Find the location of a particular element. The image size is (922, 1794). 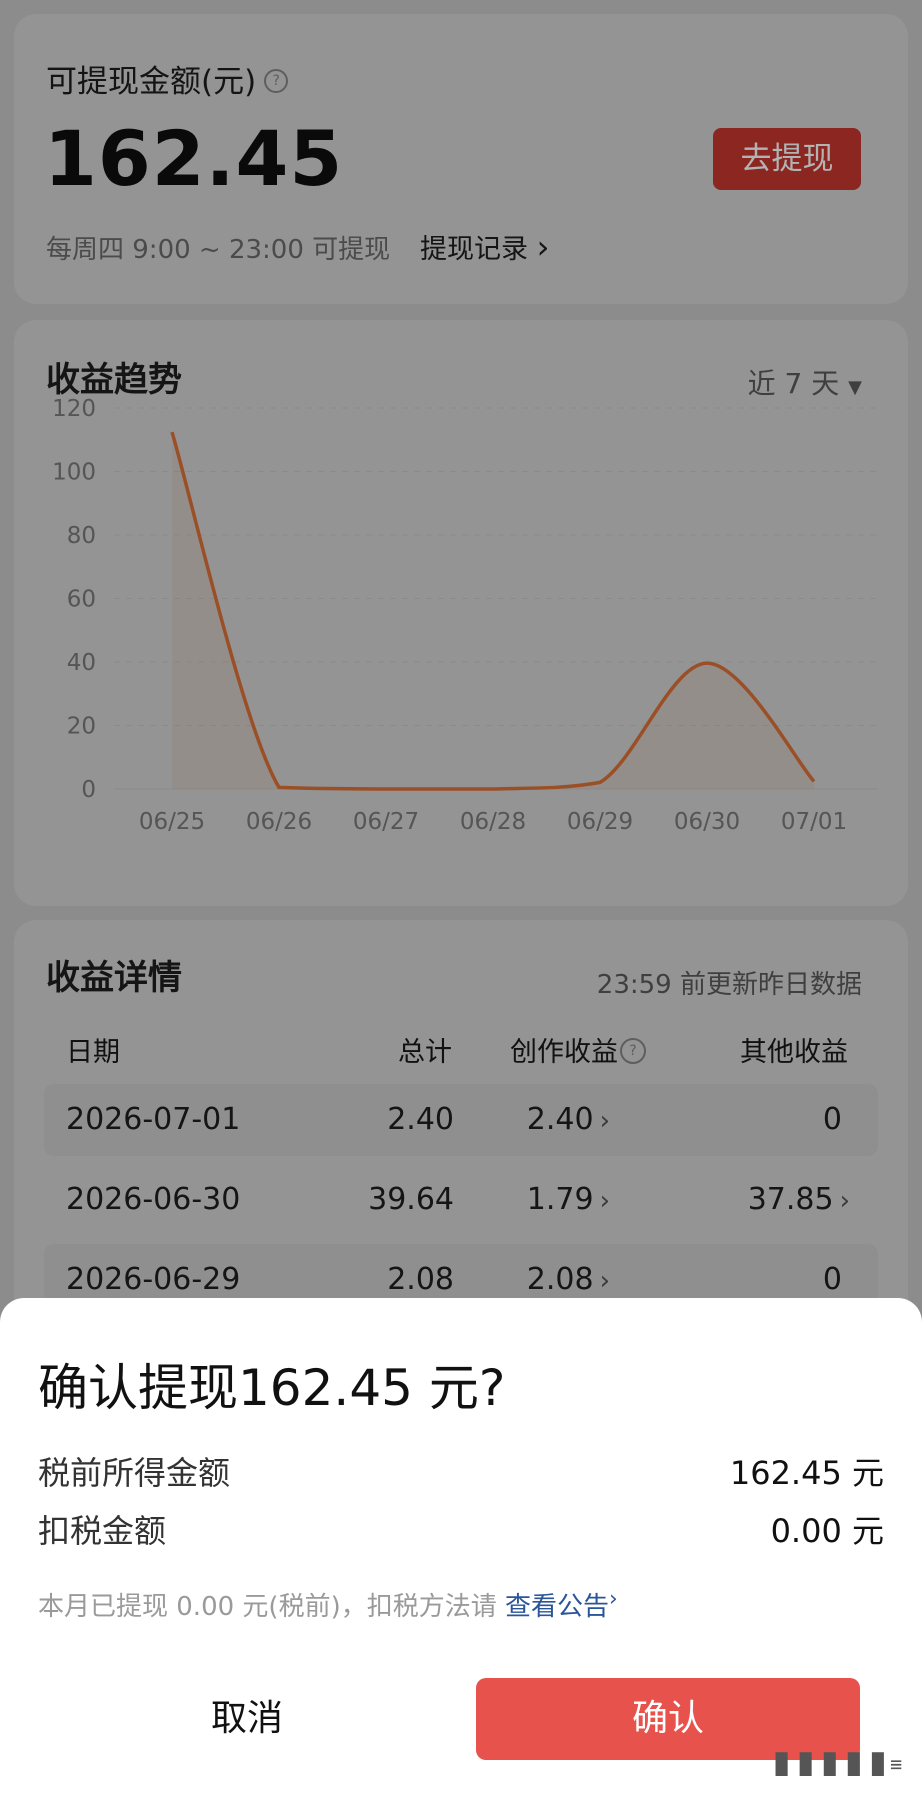

chart-y-ticks: 0 20 40 60 80 100 120 is located at coordinates (74, 599).